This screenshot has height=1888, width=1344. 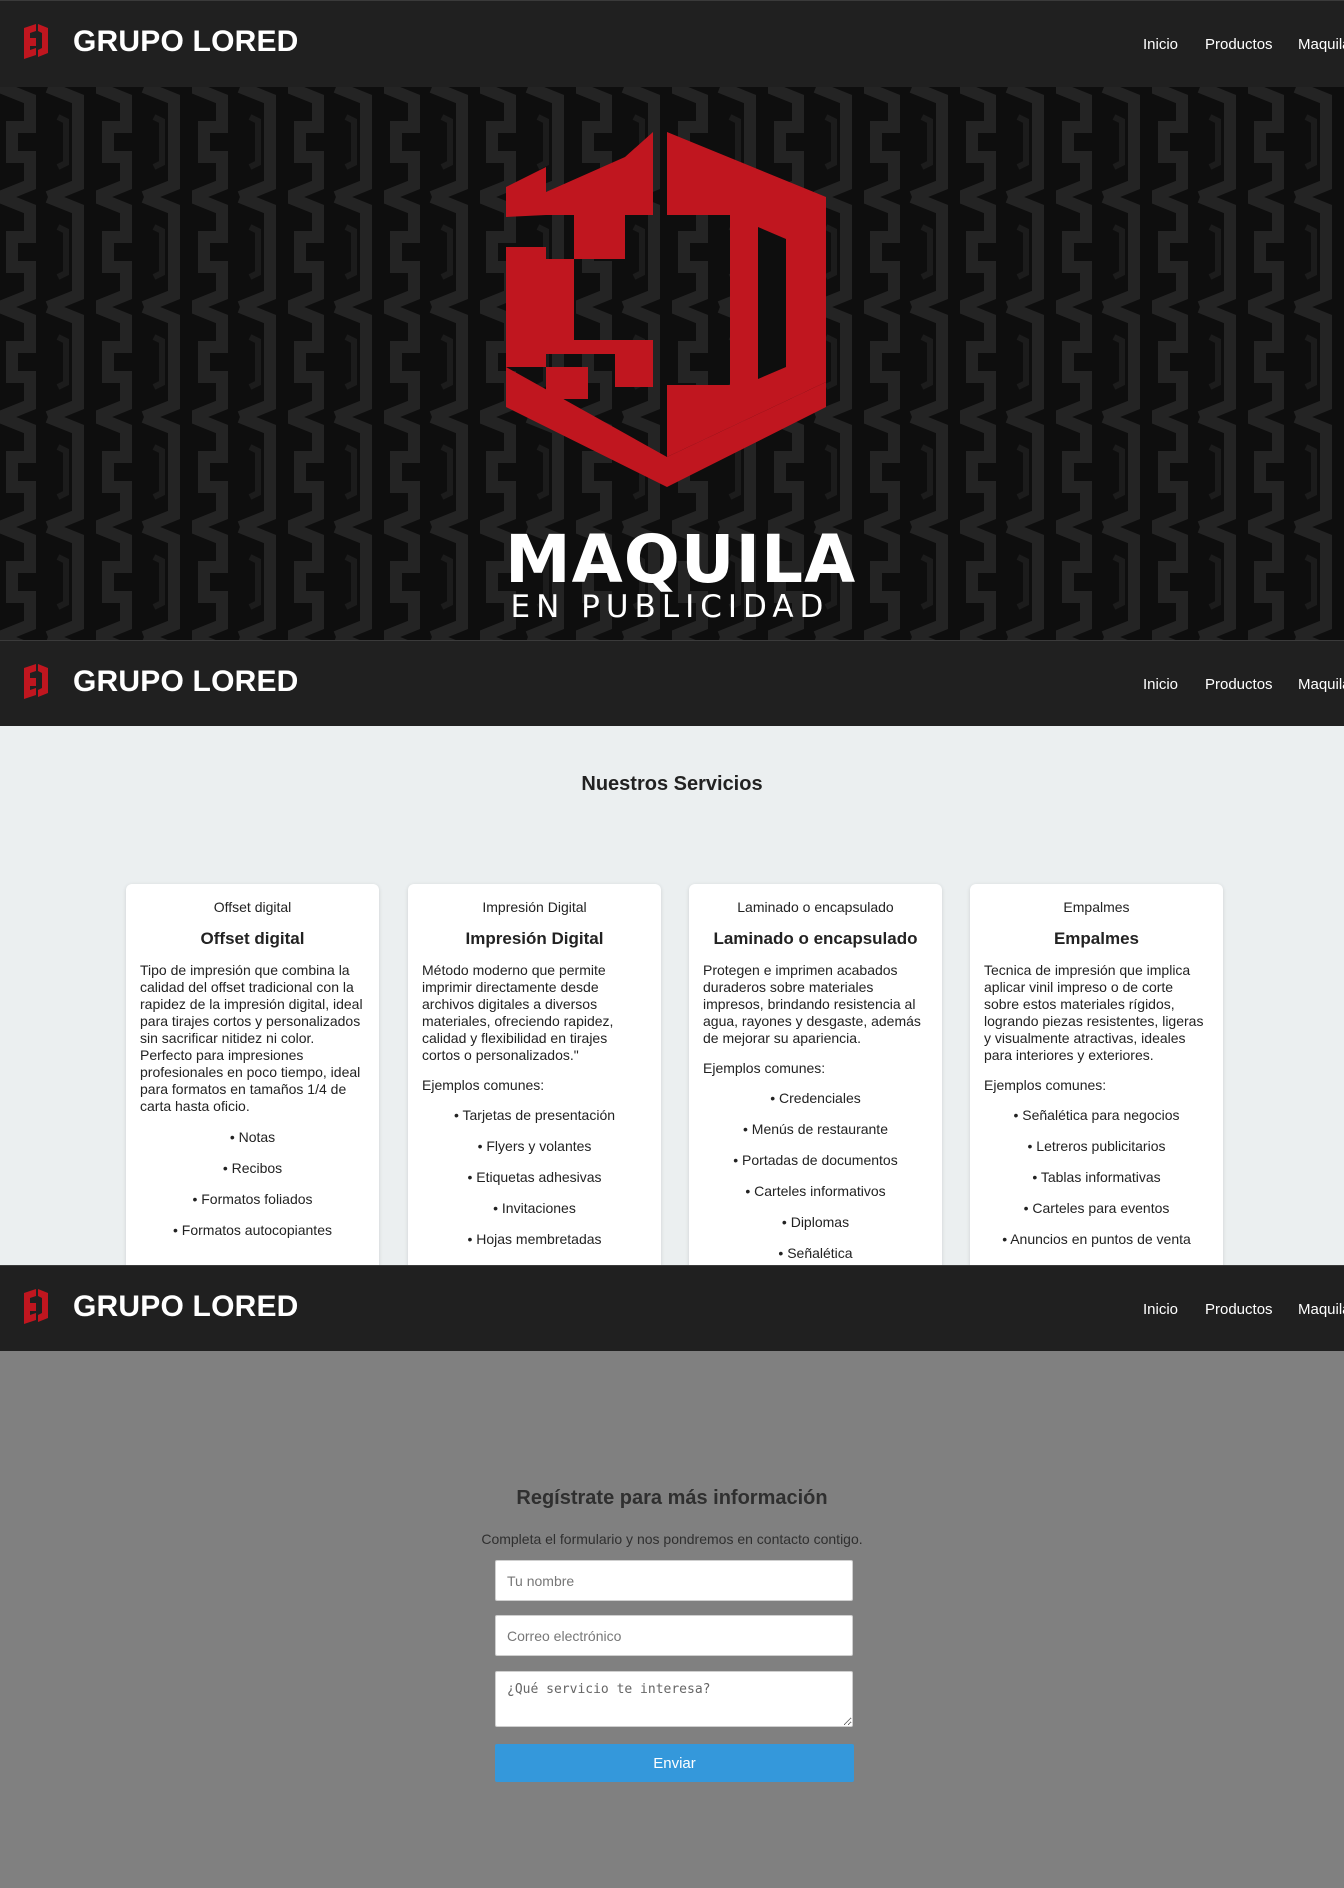 What do you see at coordinates (252, 907) in the screenshot?
I see `card-caption: Offset digital` at bounding box center [252, 907].